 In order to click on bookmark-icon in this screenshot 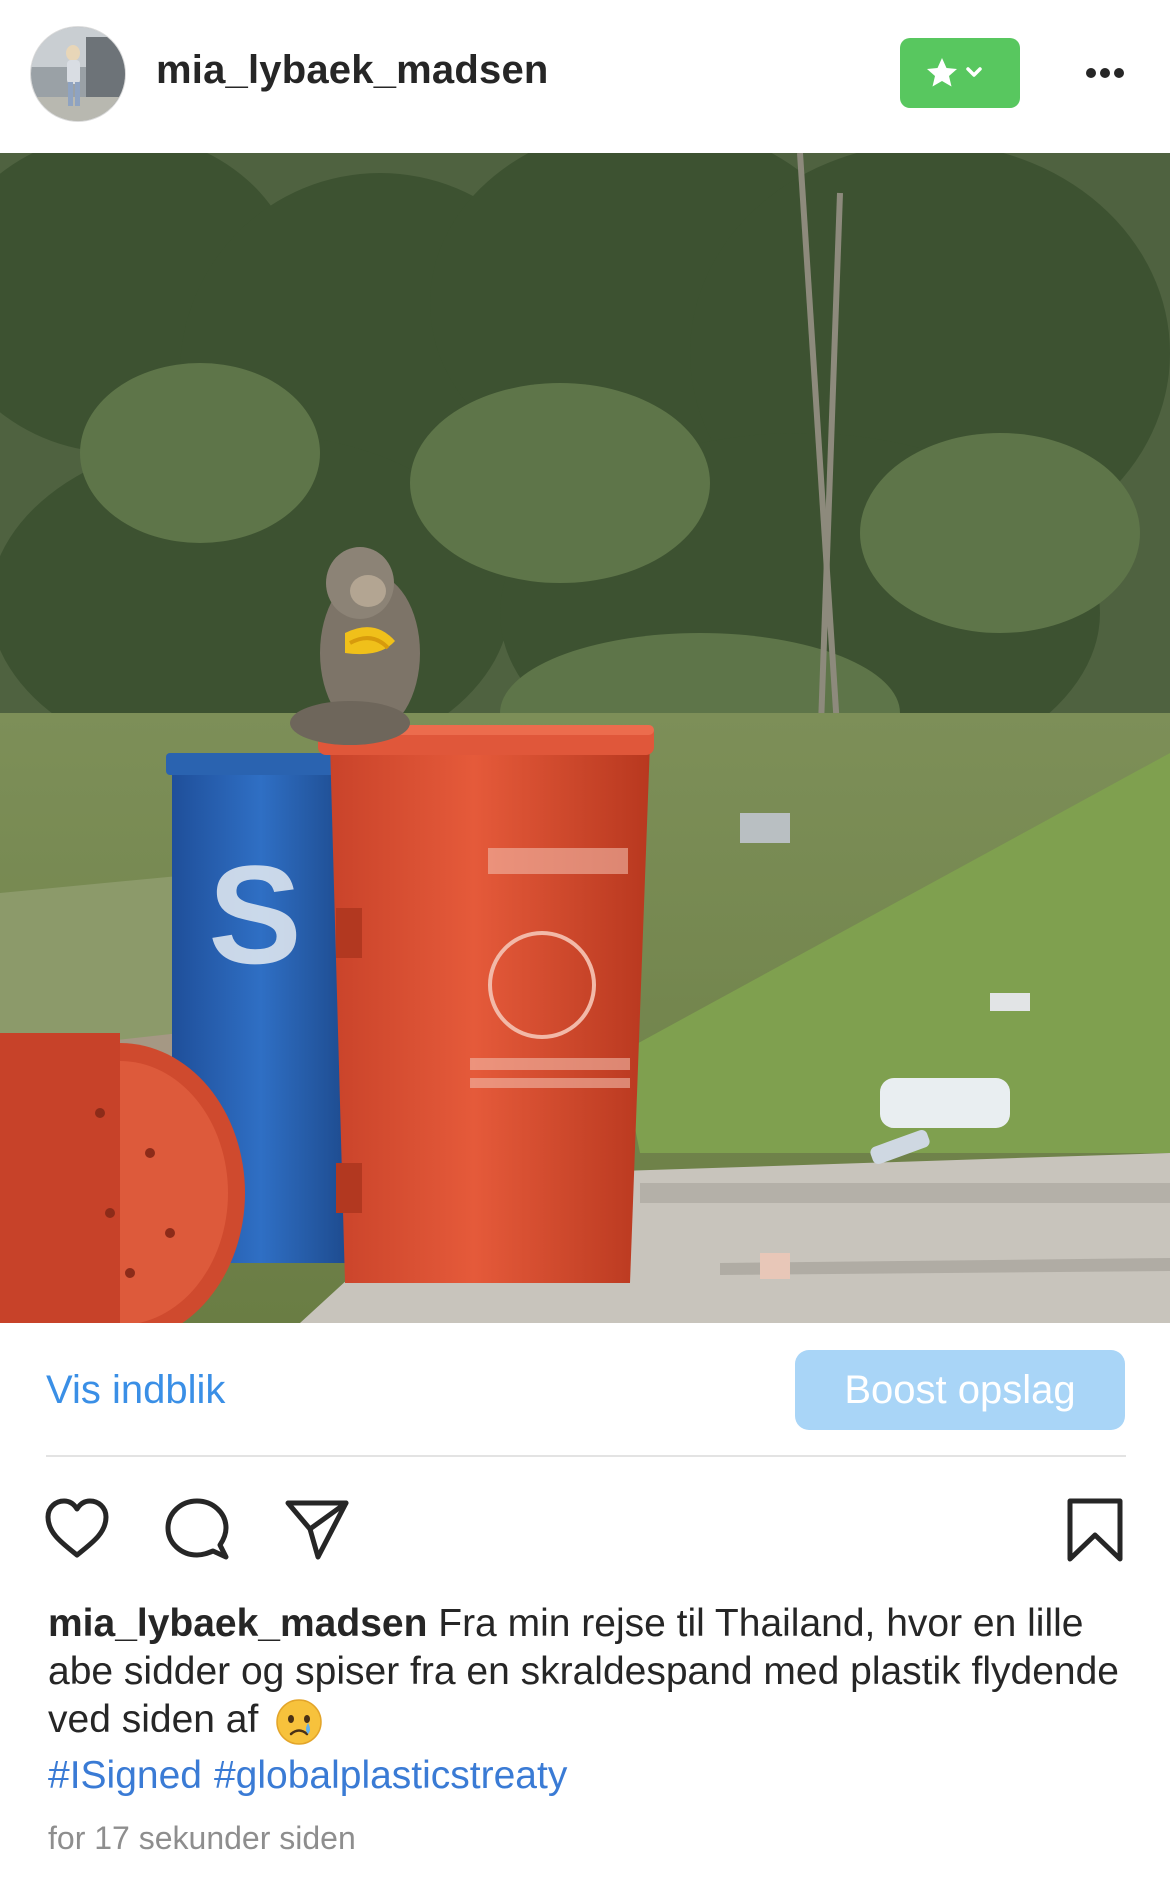, I will do `click(1095, 1530)`.